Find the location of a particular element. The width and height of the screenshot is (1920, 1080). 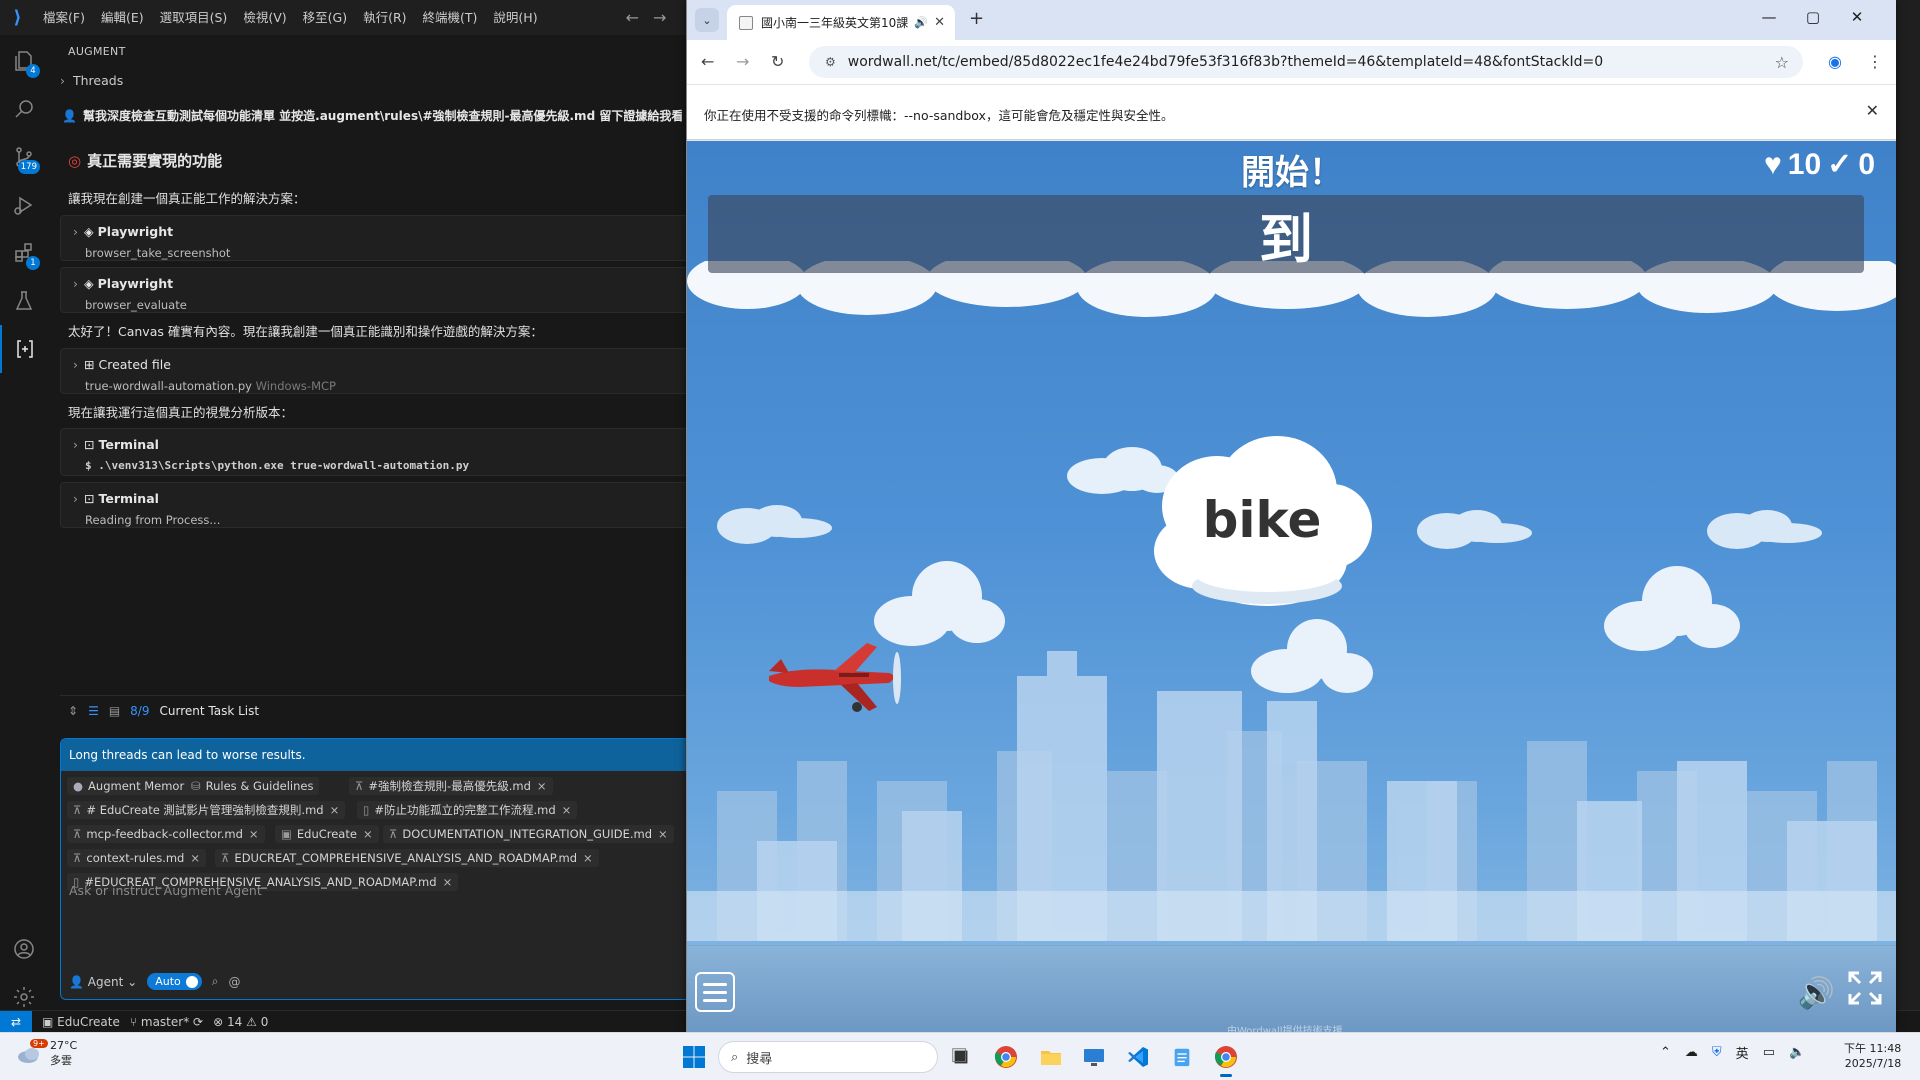

accounts-icon is located at coordinates (24, 949).